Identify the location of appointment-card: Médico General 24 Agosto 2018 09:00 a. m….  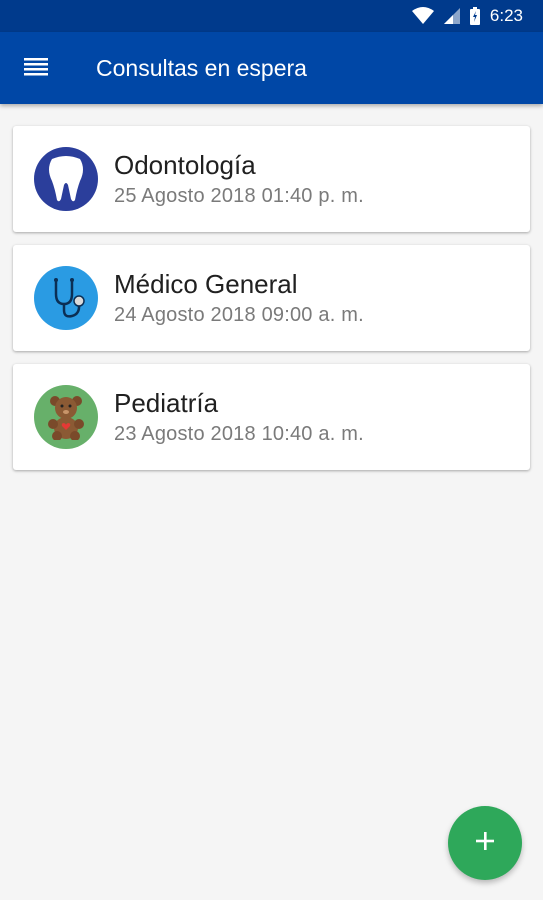
(271, 298).